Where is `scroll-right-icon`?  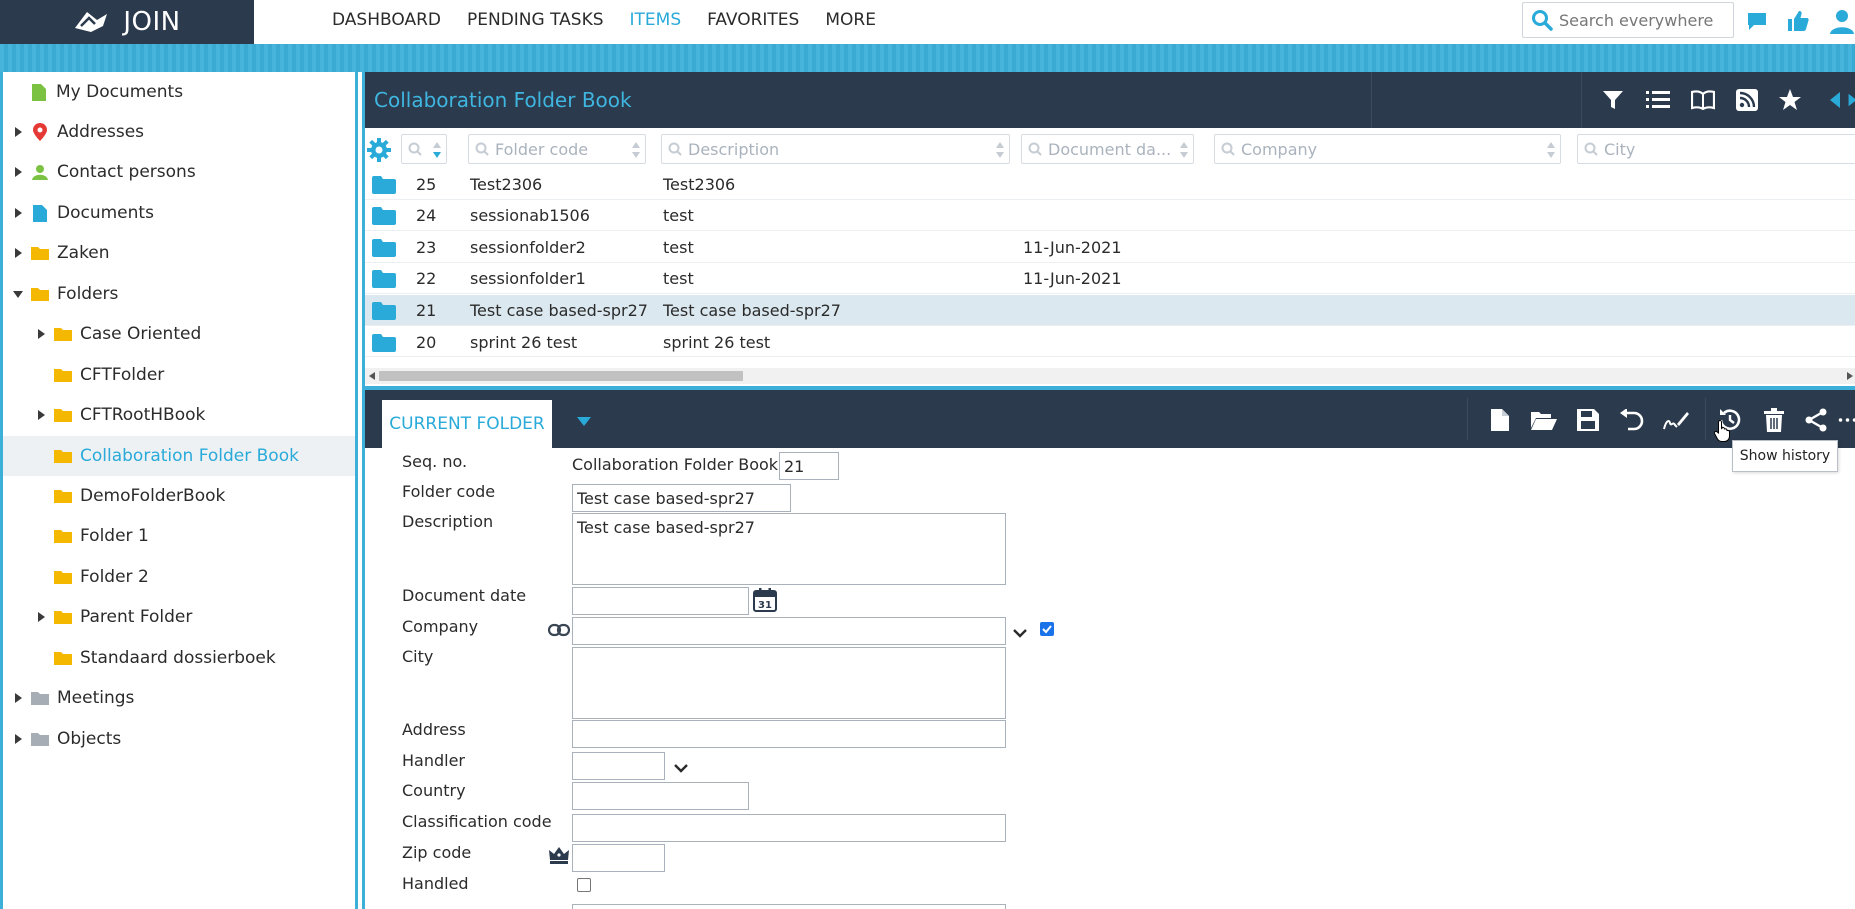
scroll-right-icon is located at coordinates (1850, 376).